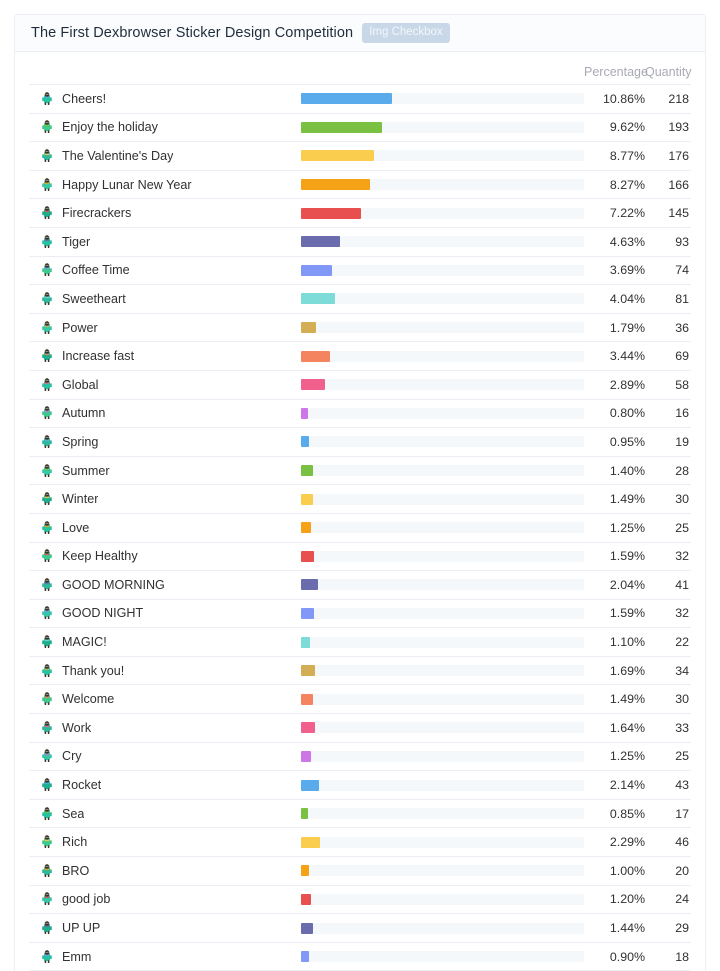 Image resolution: width=720 pixels, height=971 pixels. What do you see at coordinates (682, 527) in the screenshot?
I see `quantity-value: 25` at bounding box center [682, 527].